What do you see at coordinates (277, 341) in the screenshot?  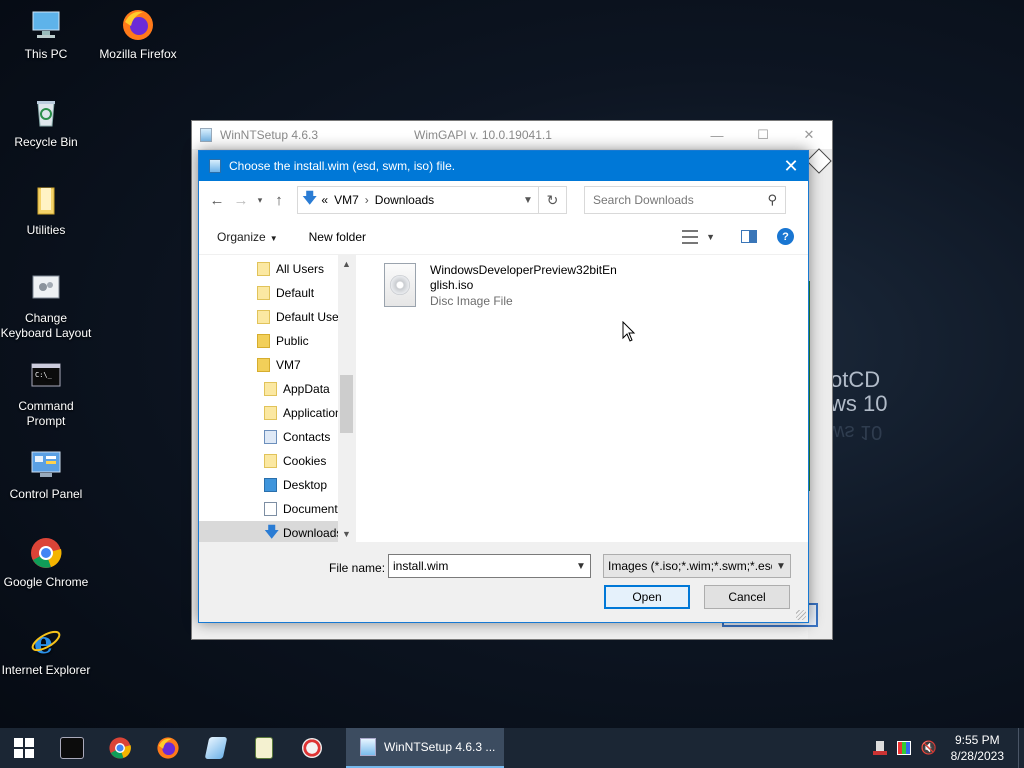 I see `tree-item: Public` at bounding box center [277, 341].